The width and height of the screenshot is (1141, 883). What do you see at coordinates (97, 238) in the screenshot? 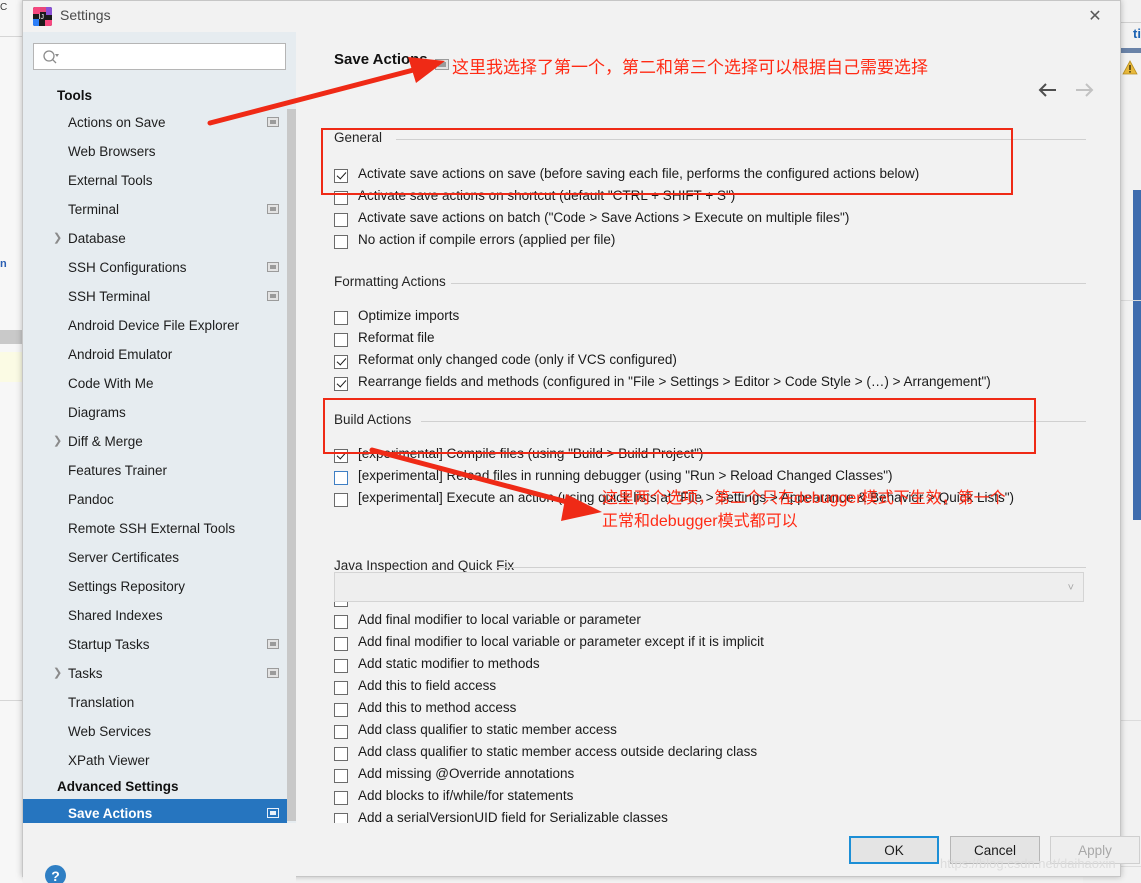
I see `sidebar-item-label: Database` at bounding box center [97, 238].